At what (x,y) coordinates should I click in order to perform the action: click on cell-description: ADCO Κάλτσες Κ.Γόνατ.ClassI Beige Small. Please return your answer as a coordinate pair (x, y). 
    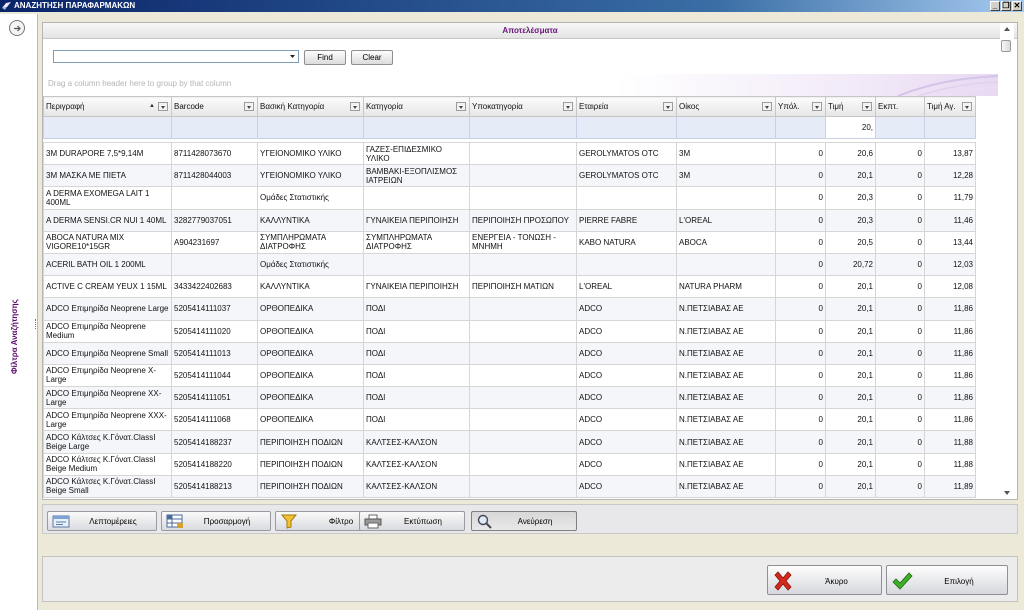
    Looking at the image, I should click on (107, 486).